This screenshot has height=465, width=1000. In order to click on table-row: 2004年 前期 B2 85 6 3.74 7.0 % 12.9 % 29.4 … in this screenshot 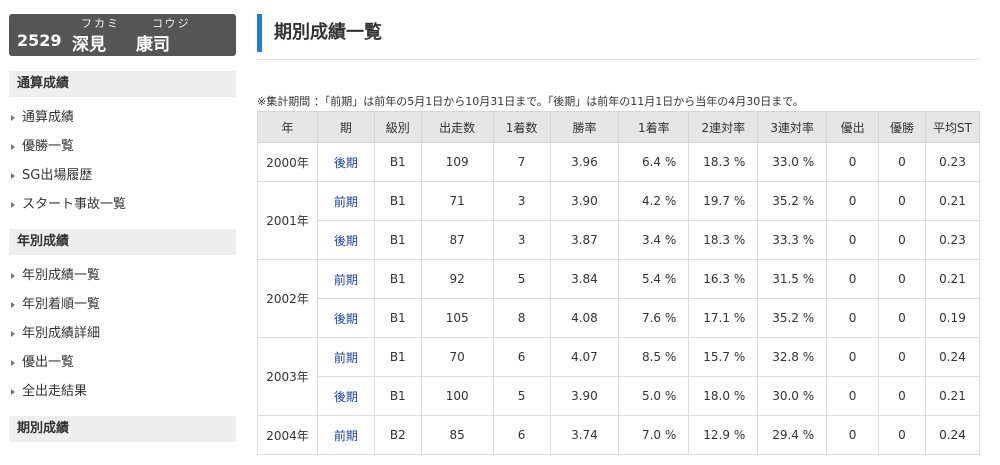, I will do `click(619, 435)`.